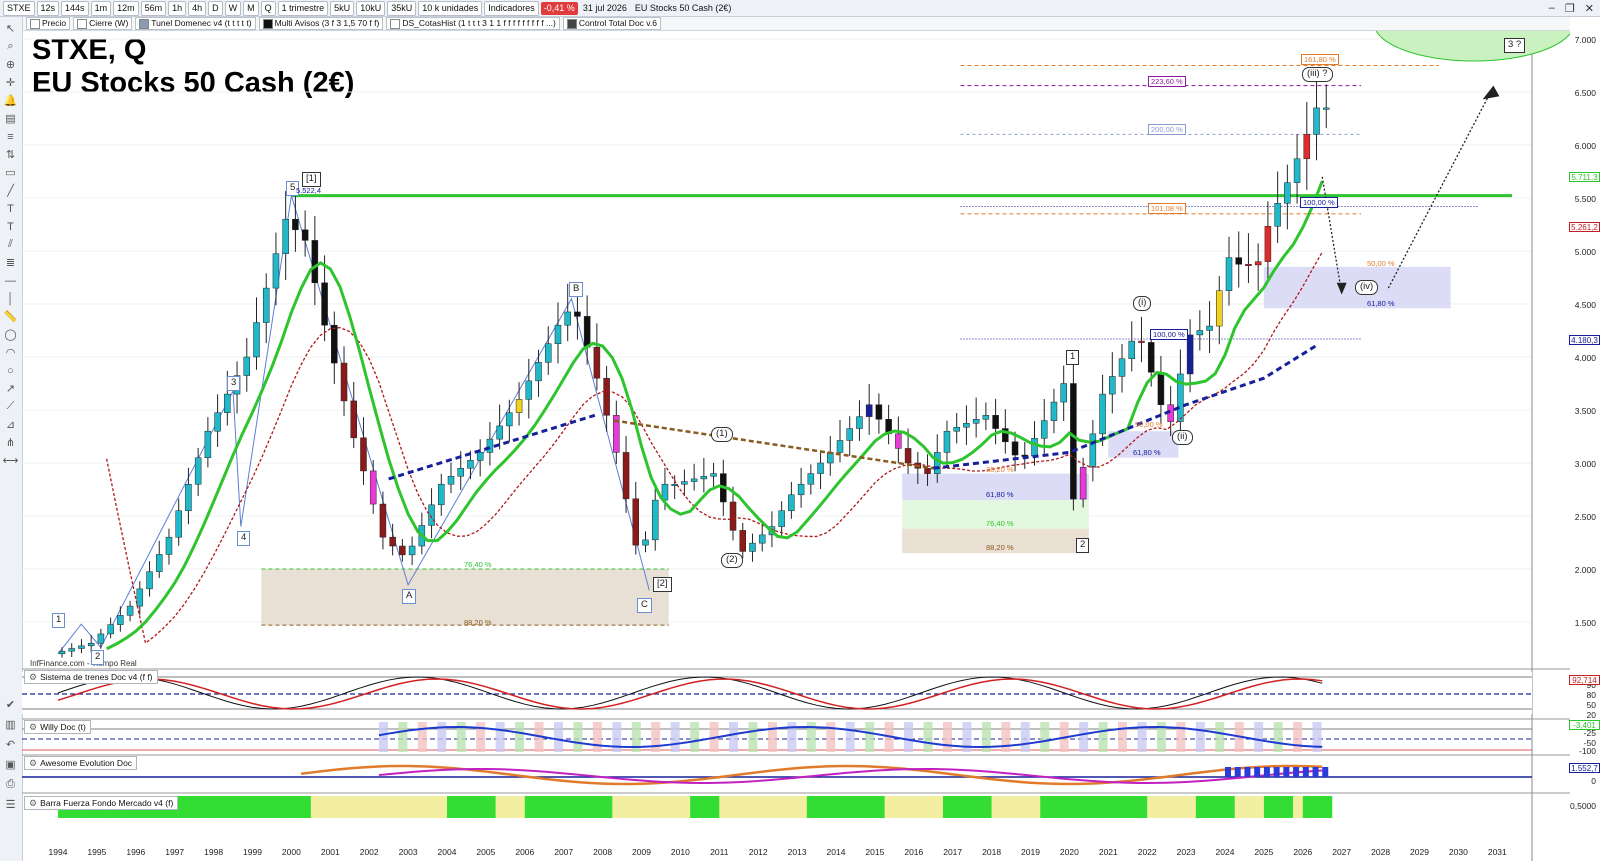 Image resolution: width=1600 pixels, height=861 pixels. Describe the element at coordinates (10, 262) in the screenshot. I see `fib-icon: ≣` at that location.